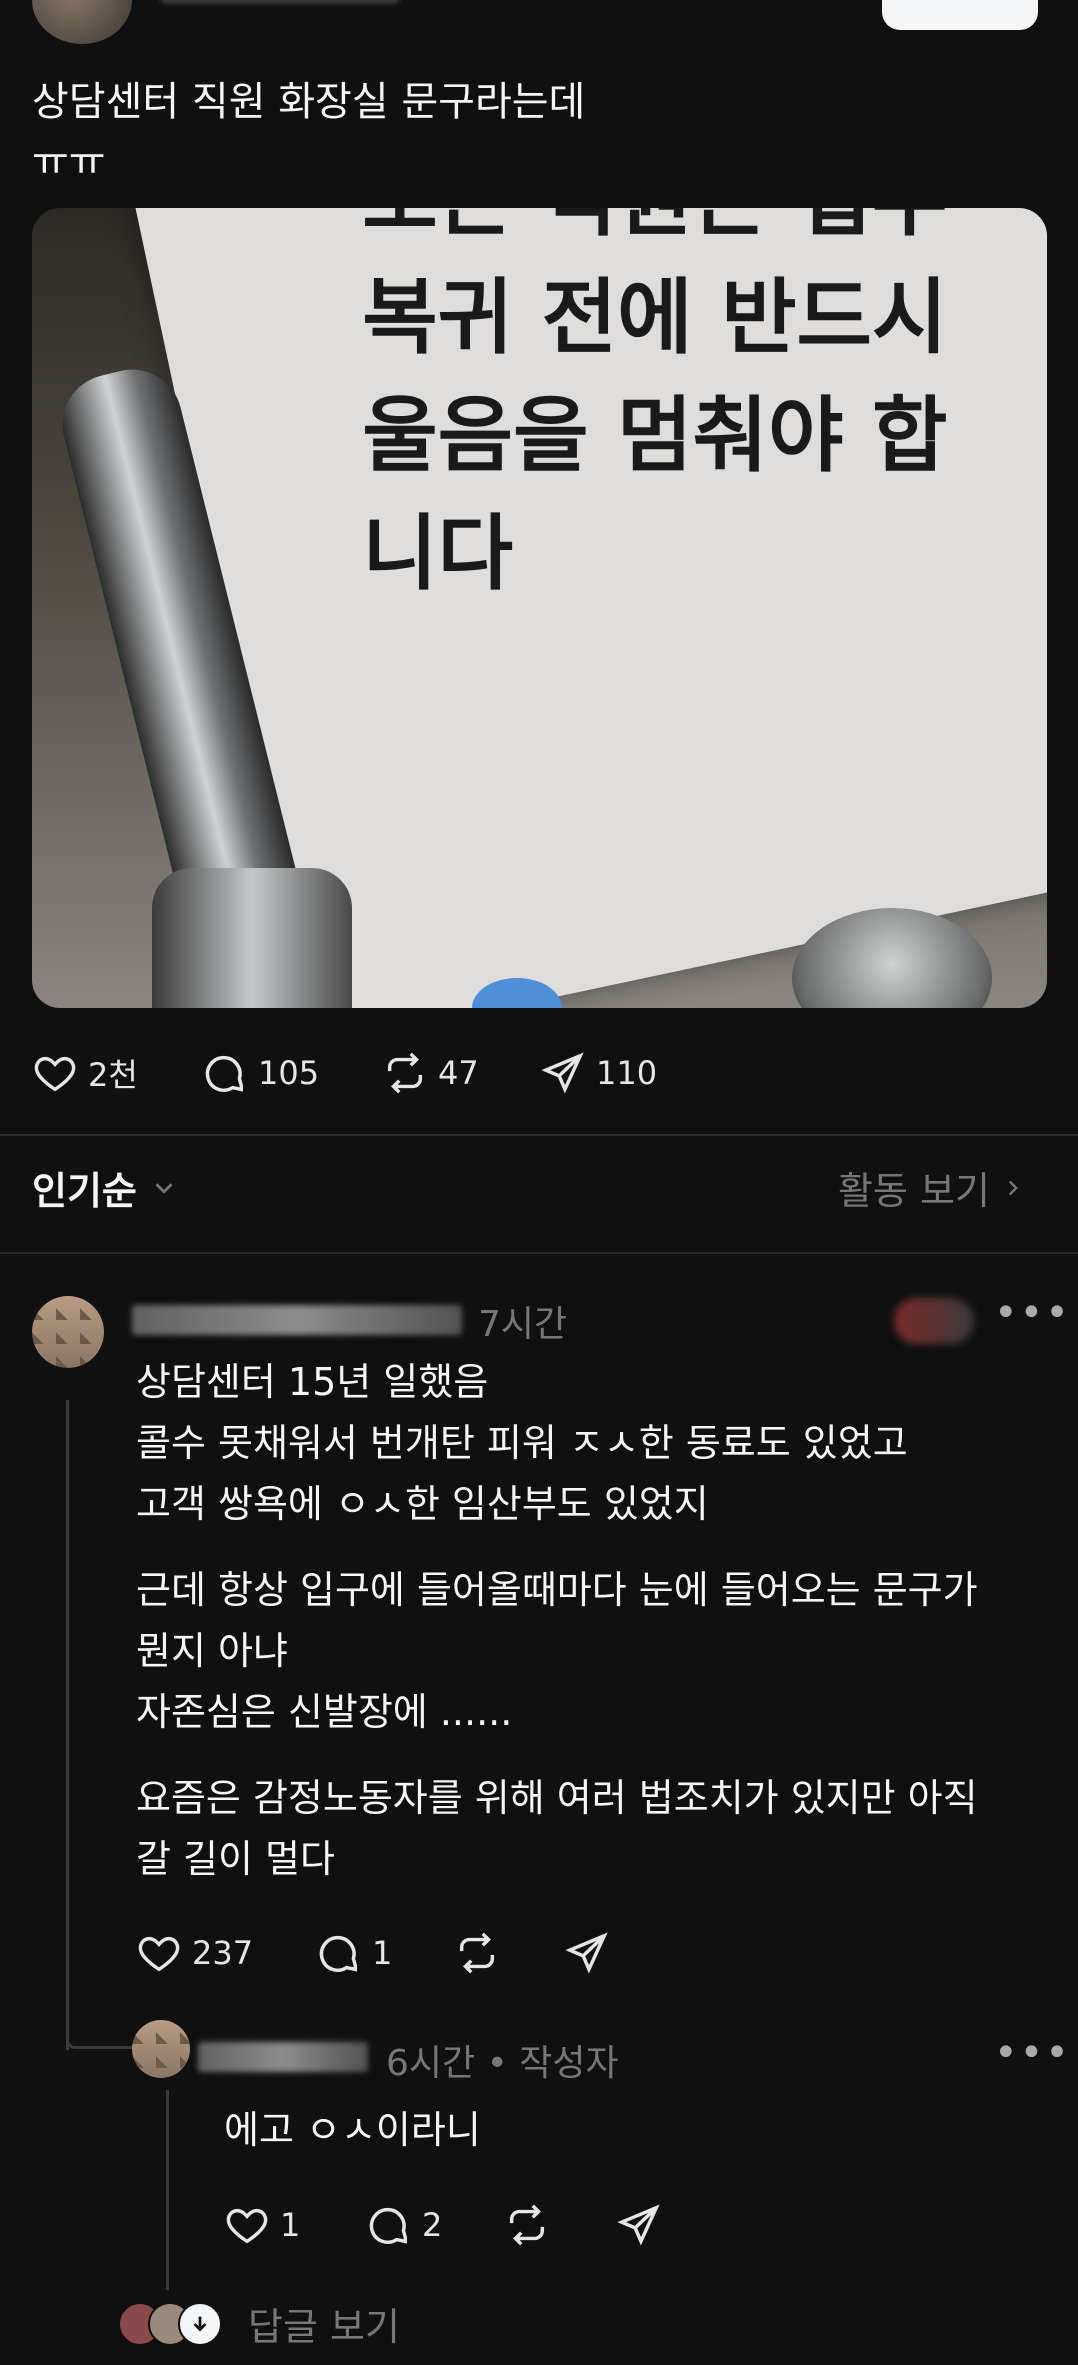 Image resolution: width=1078 pixels, height=2365 pixels. Describe the element at coordinates (84, 1191) in the screenshot. I see `sort-label: 인기순` at that location.